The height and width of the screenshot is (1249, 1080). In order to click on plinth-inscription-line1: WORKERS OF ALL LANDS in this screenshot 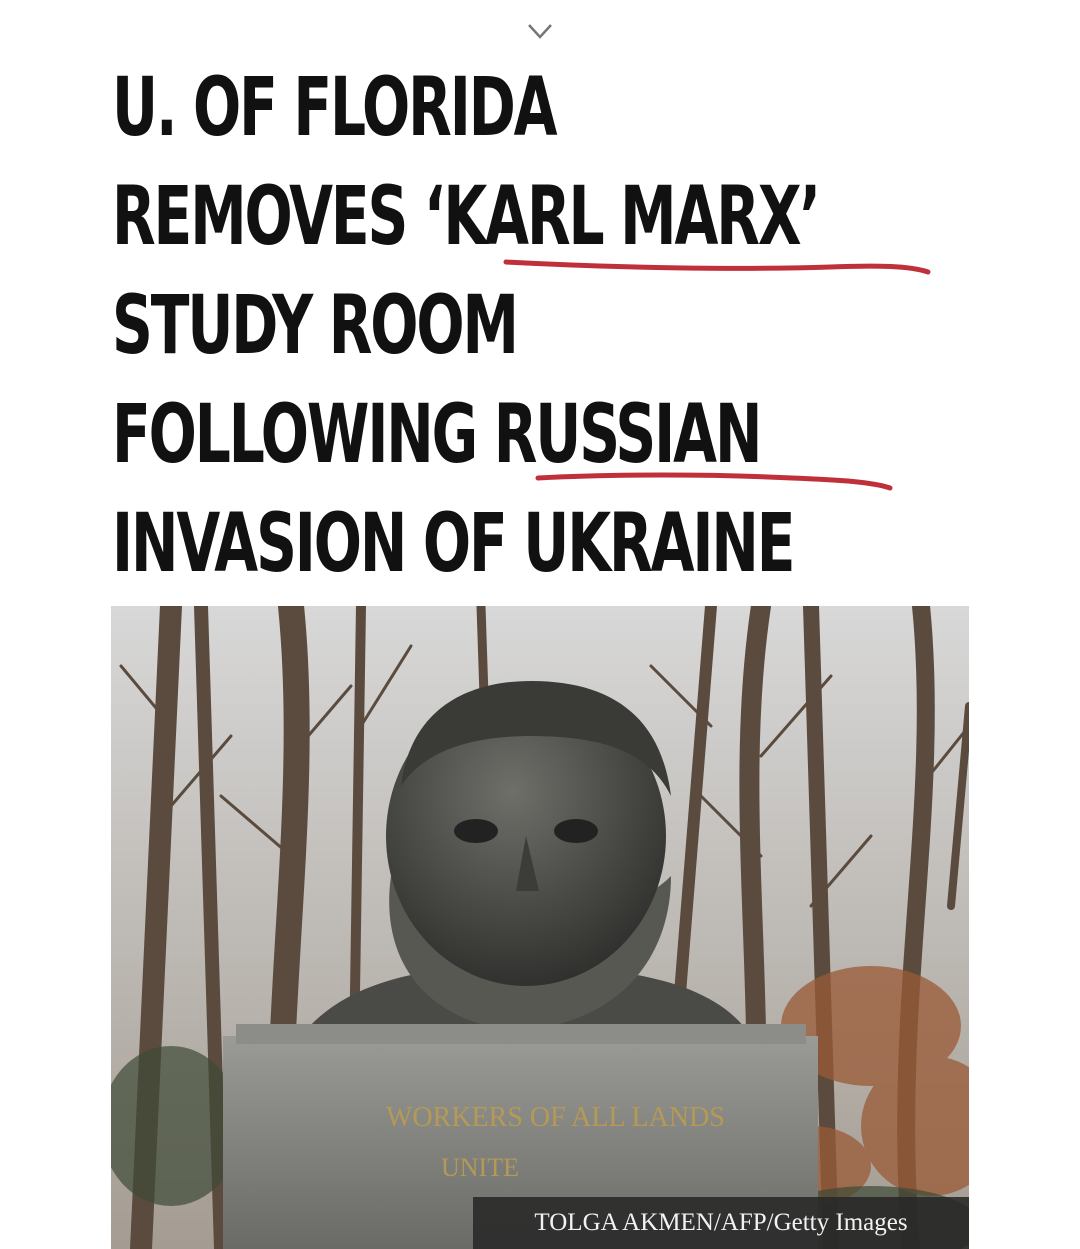, I will do `click(555, 1117)`.